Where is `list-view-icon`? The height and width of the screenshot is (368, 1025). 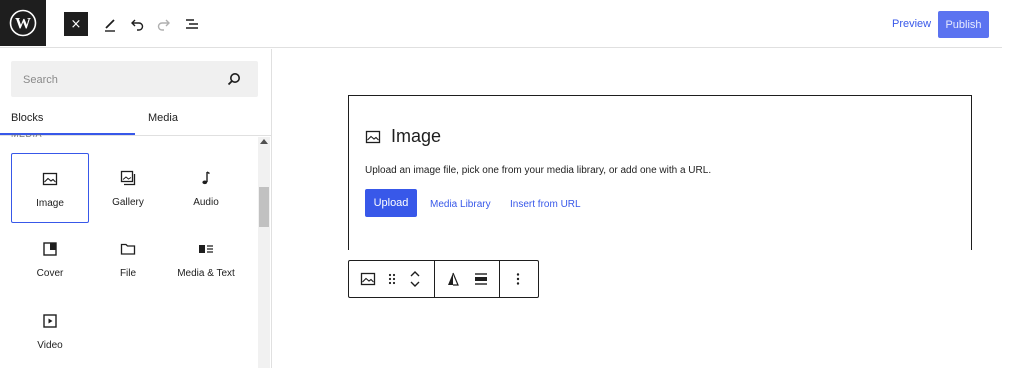 list-view-icon is located at coordinates (192, 24).